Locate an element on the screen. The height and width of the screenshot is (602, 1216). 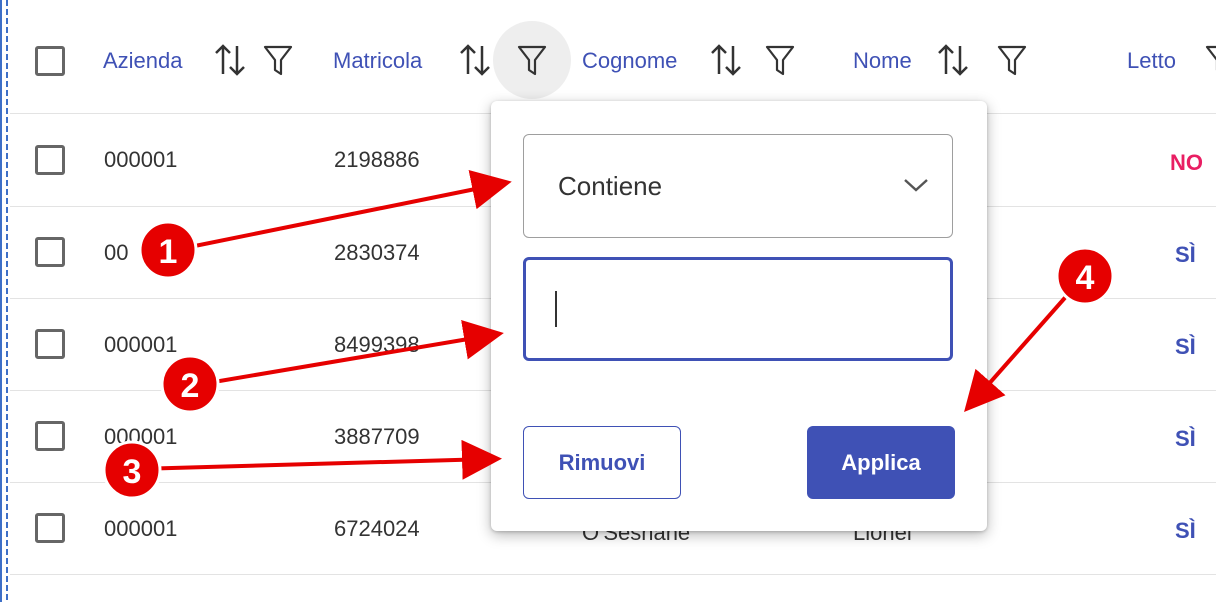
svg-text: 3 is located at coordinates (132, 472).